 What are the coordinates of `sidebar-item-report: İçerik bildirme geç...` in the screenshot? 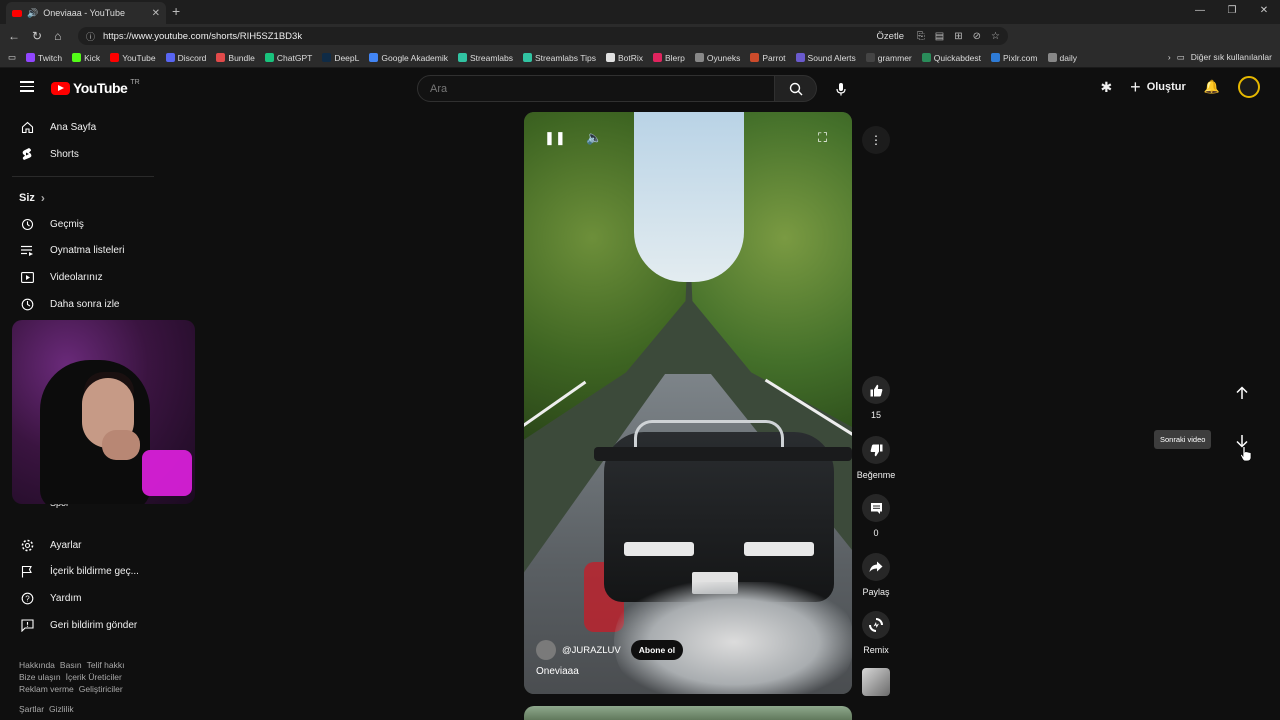 It's located at (85, 571).